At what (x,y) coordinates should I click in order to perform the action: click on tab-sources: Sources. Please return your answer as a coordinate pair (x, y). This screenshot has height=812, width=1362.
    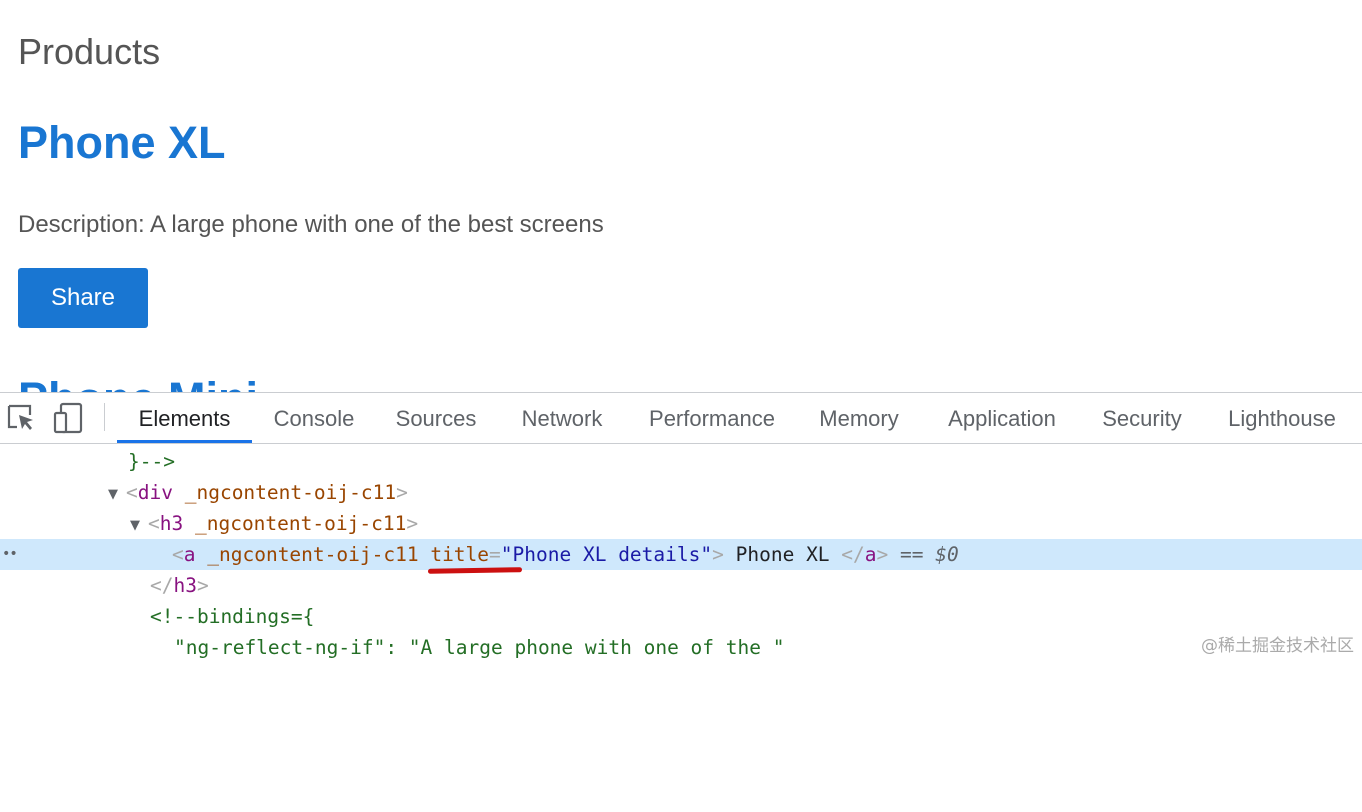
    Looking at the image, I should click on (436, 418).